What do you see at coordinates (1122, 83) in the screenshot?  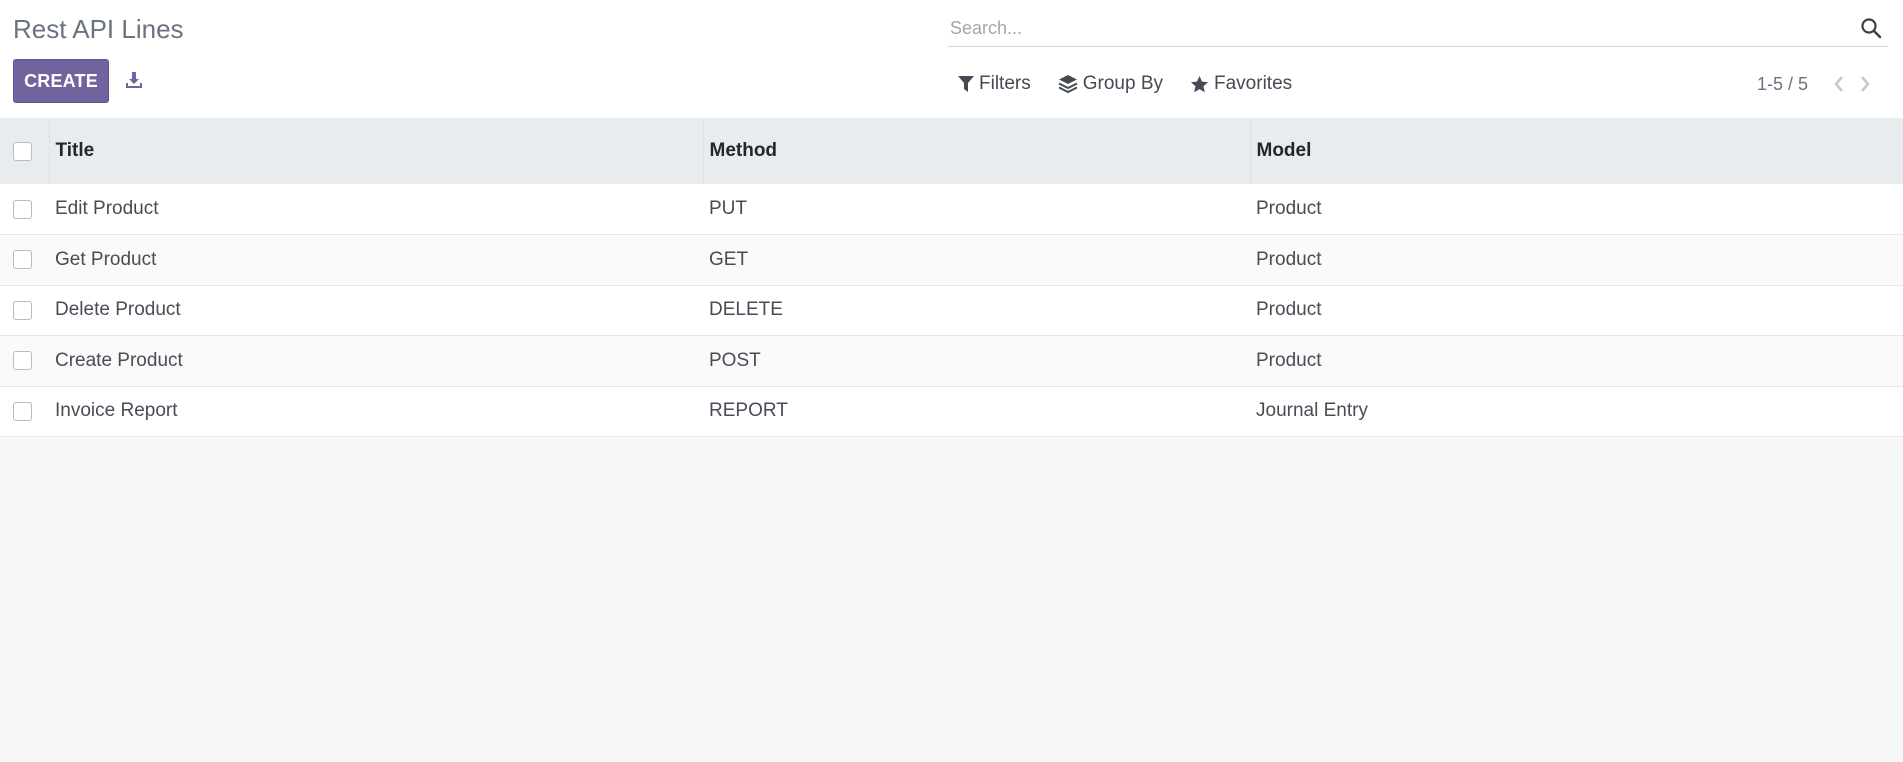 I see `group-by-label: Group By` at bounding box center [1122, 83].